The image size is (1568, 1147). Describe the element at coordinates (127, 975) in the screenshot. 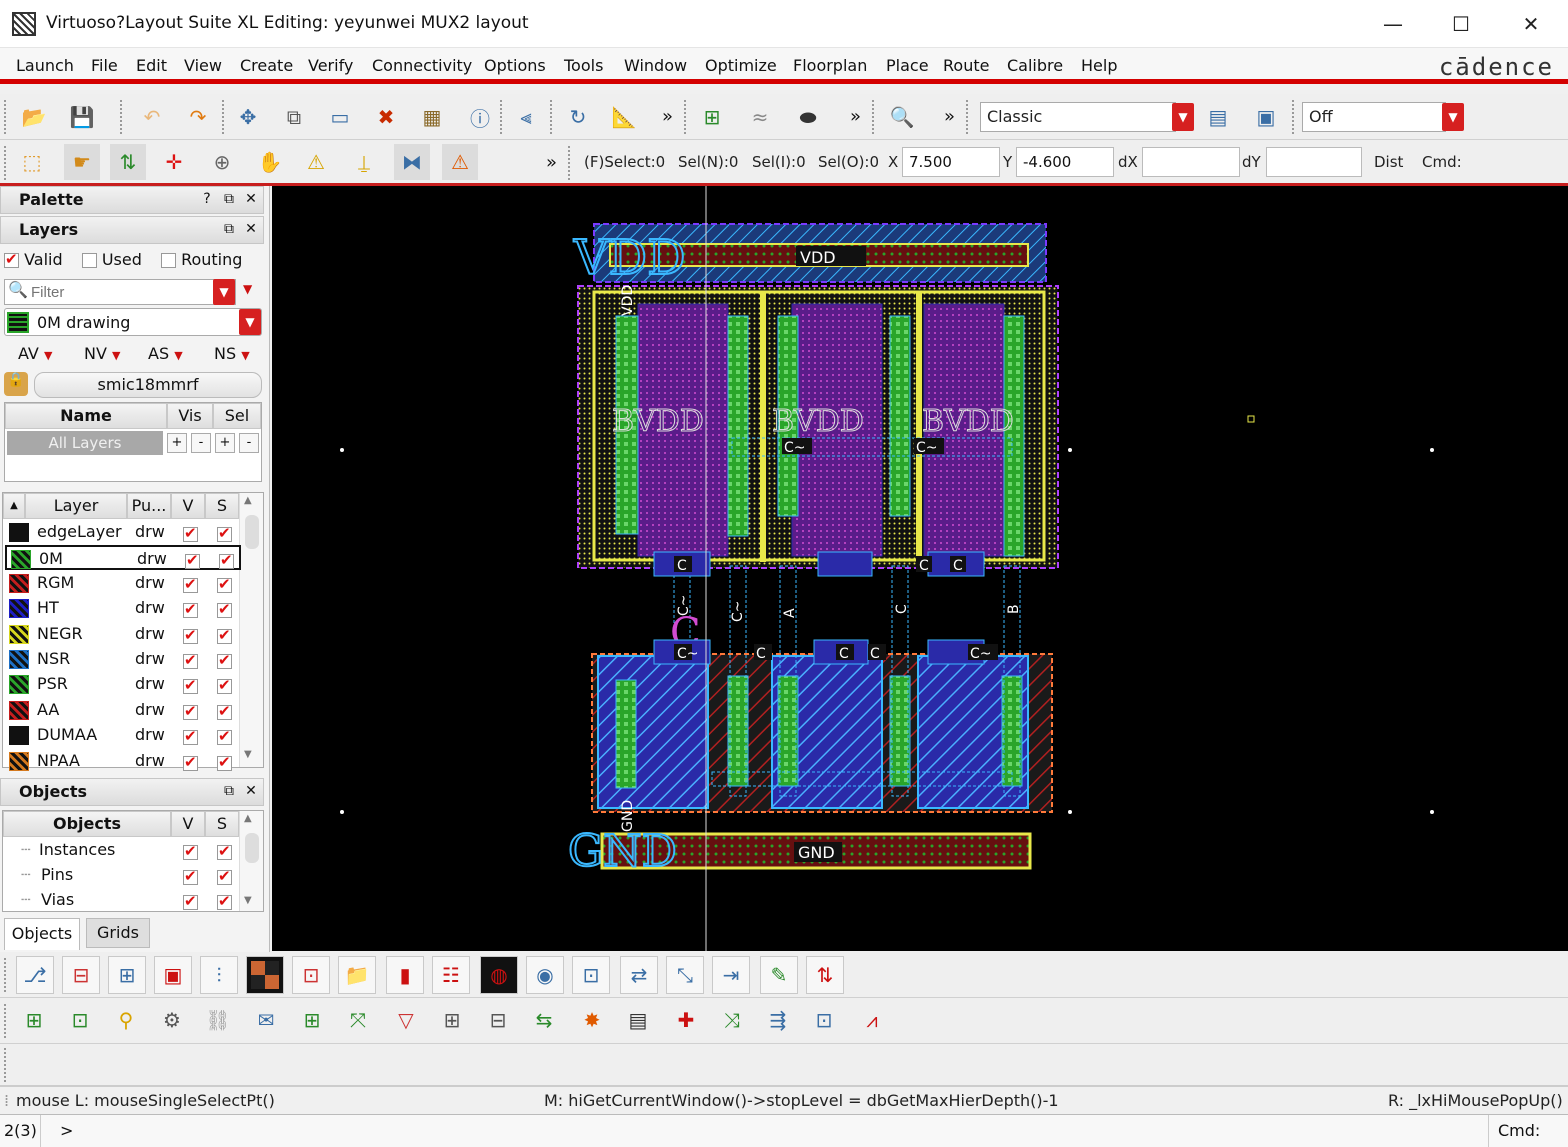

I see `group-icon: ⊞` at that location.